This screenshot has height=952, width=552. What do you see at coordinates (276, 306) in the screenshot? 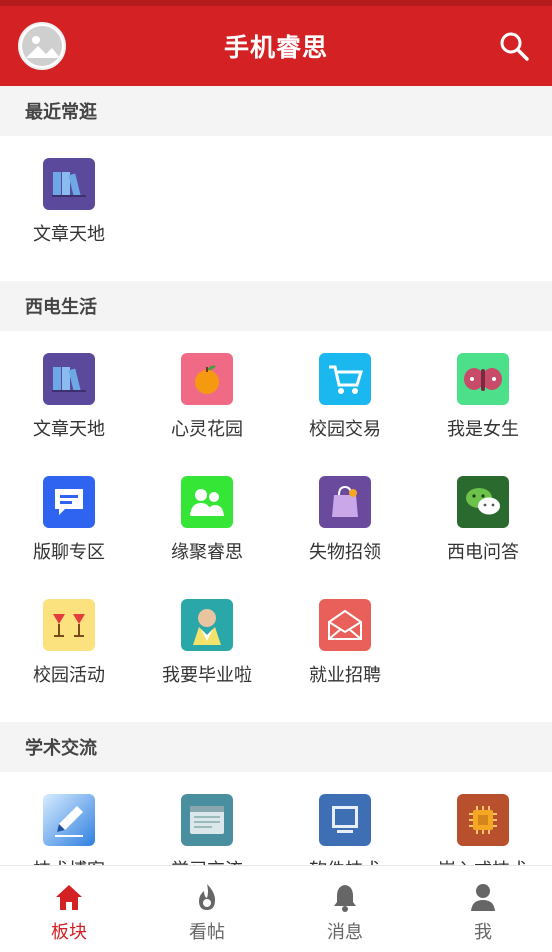
I see `section-title-life: 西电生活` at bounding box center [276, 306].